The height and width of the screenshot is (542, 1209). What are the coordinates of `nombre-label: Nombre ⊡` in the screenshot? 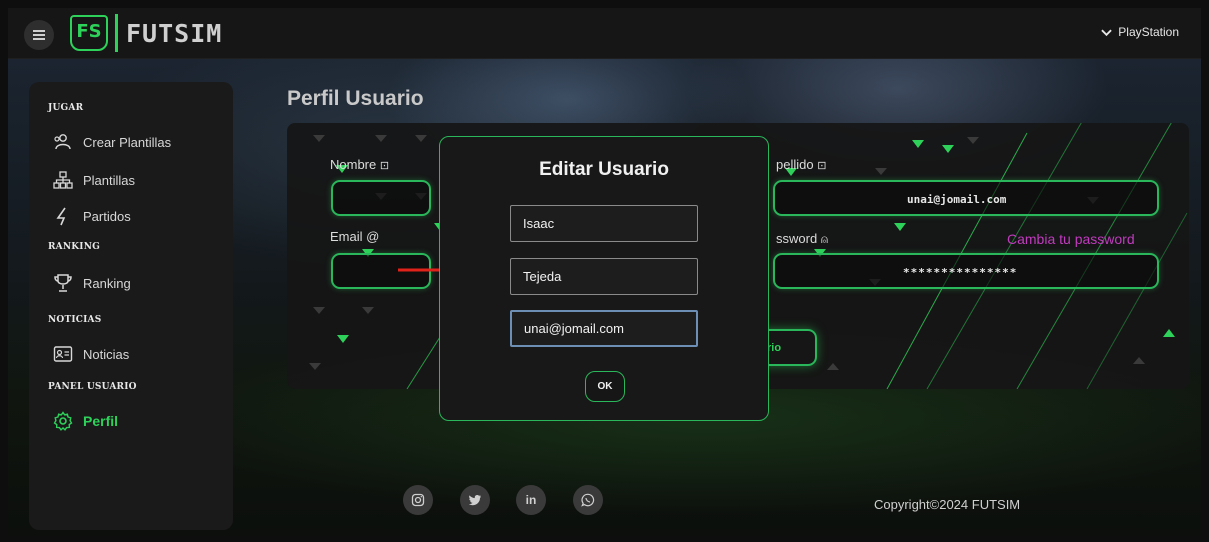 It's located at (360, 164).